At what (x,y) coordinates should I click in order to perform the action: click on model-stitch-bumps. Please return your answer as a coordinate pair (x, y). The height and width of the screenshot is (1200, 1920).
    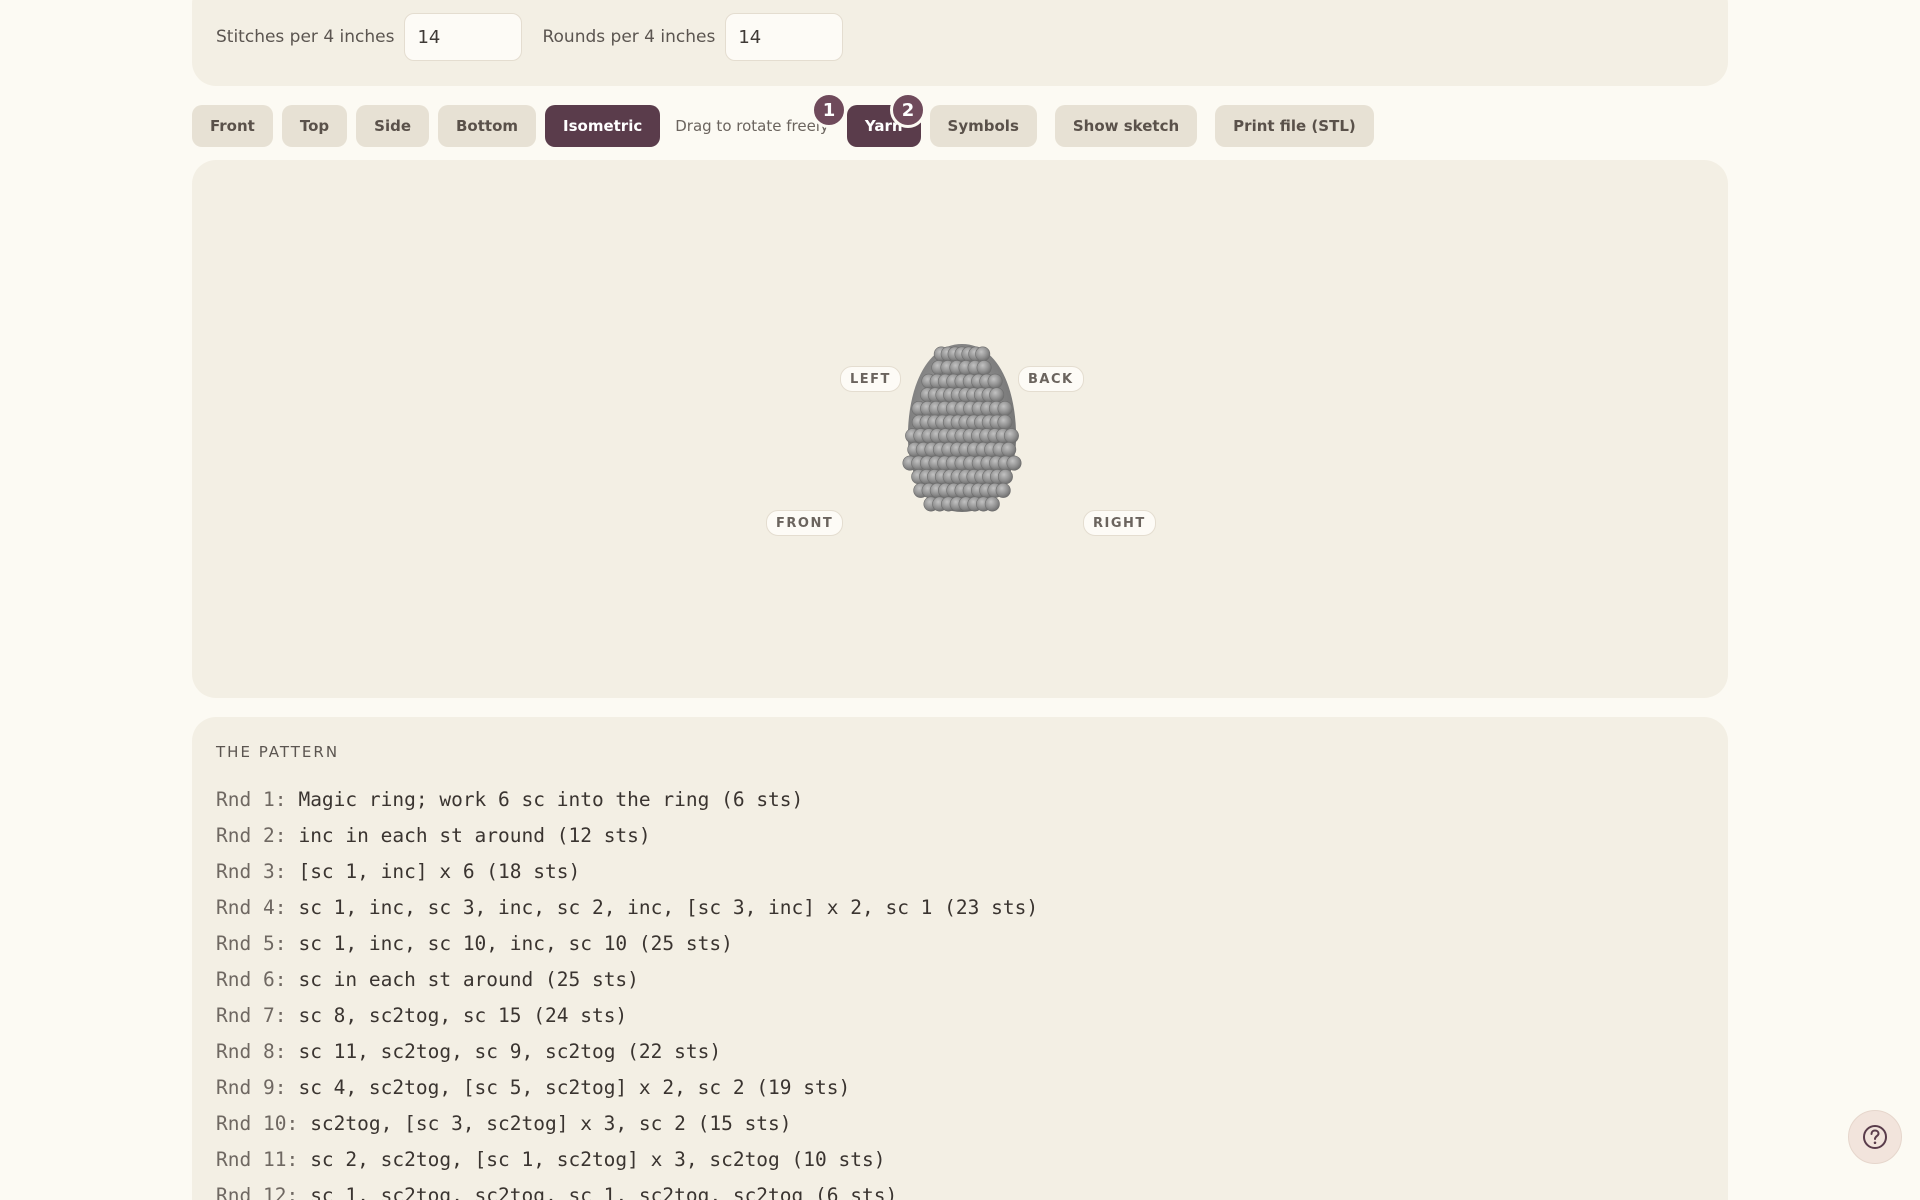
    Looking at the image, I should click on (962, 429).